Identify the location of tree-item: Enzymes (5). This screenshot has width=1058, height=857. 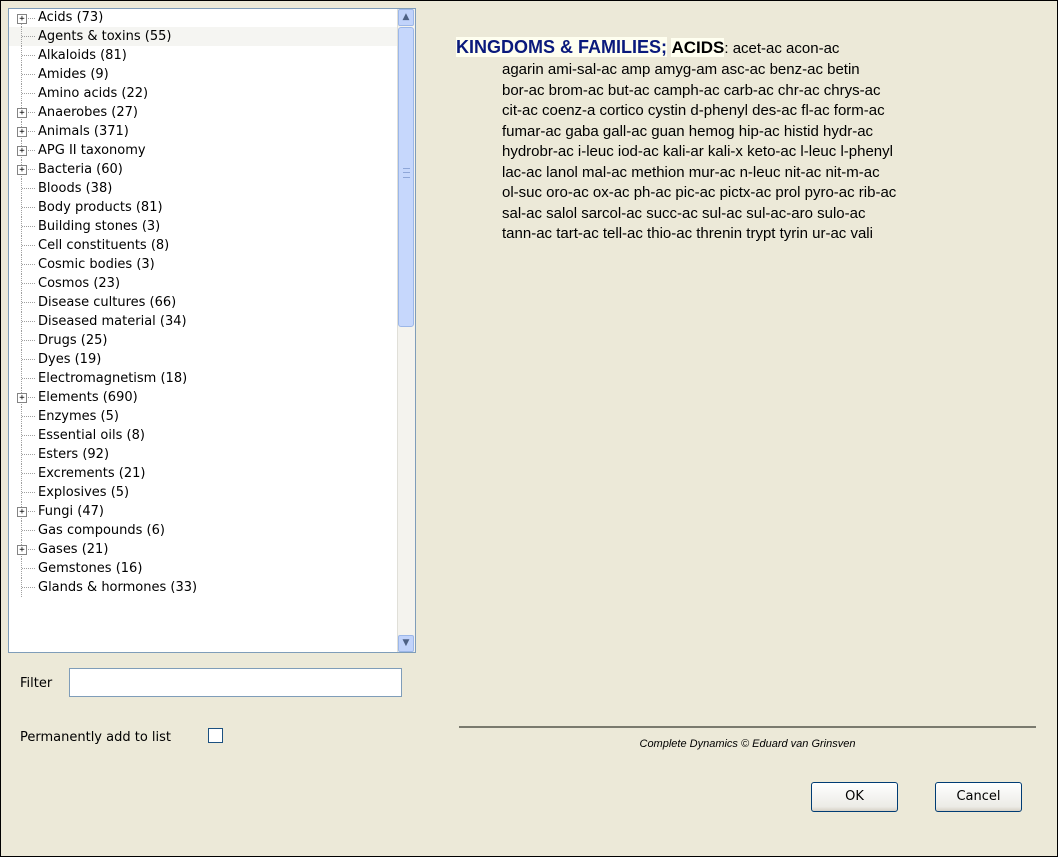
(203, 416).